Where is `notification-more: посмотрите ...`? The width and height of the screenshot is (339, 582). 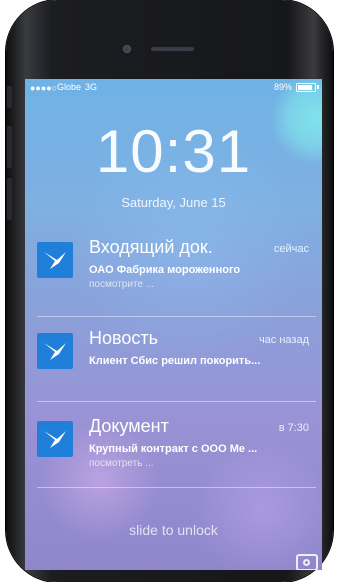
notification-more: посмотрите ... is located at coordinates (122, 284).